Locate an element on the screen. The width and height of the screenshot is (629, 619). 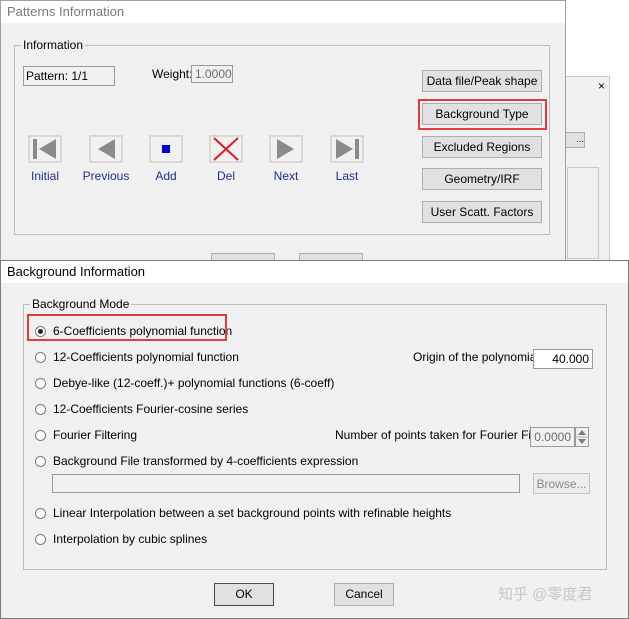
selected-option-highlight is located at coordinates (127, 327).